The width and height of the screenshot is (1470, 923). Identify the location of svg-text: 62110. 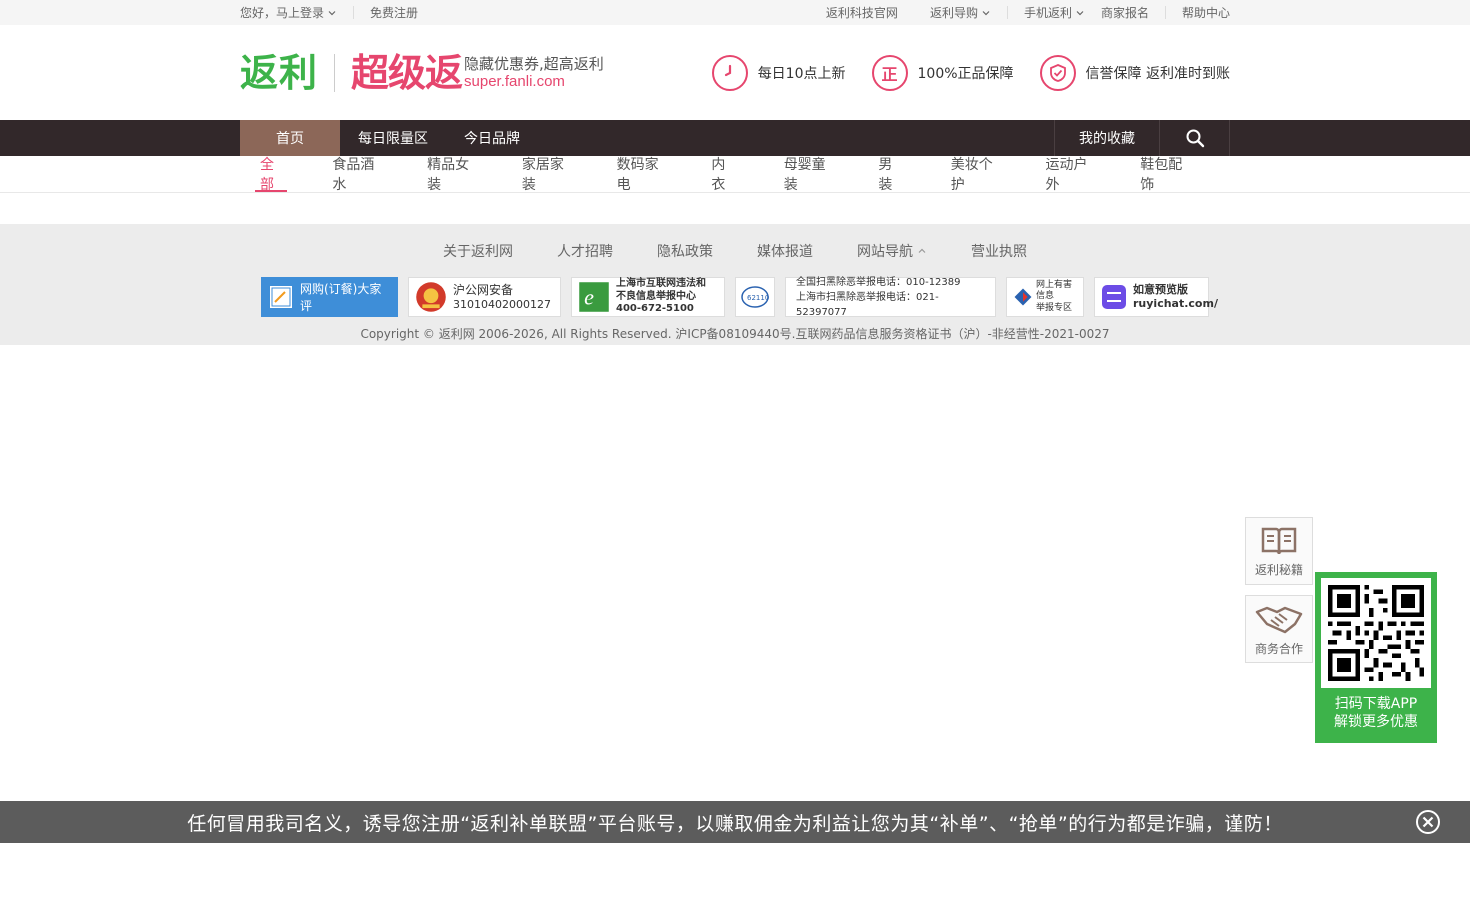
(758, 298).